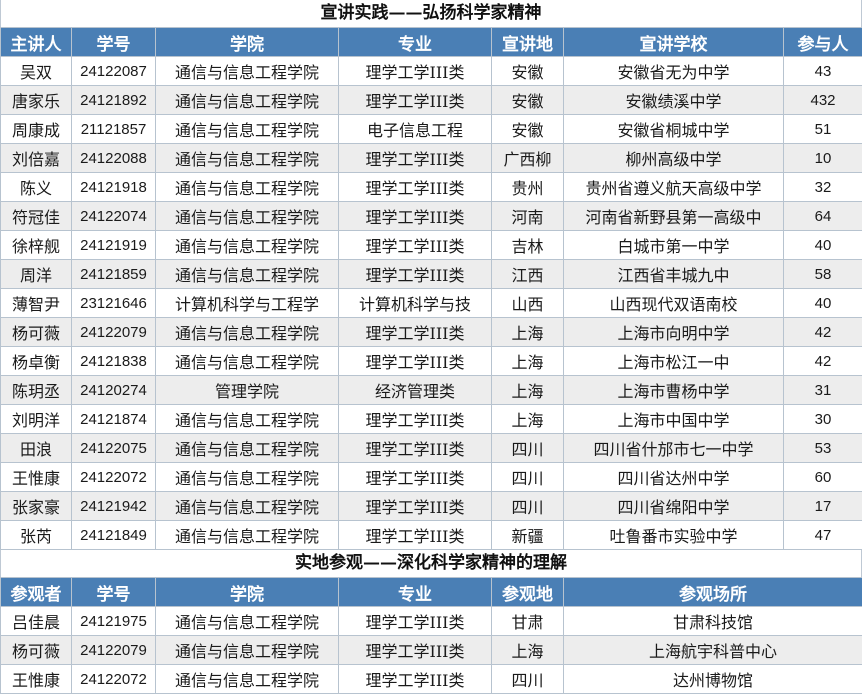  What do you see at coordinates (673, 216) in the screenshot?
I see `school-cell: 河南省新野县第一高级中` at bounding box center [673, 216].